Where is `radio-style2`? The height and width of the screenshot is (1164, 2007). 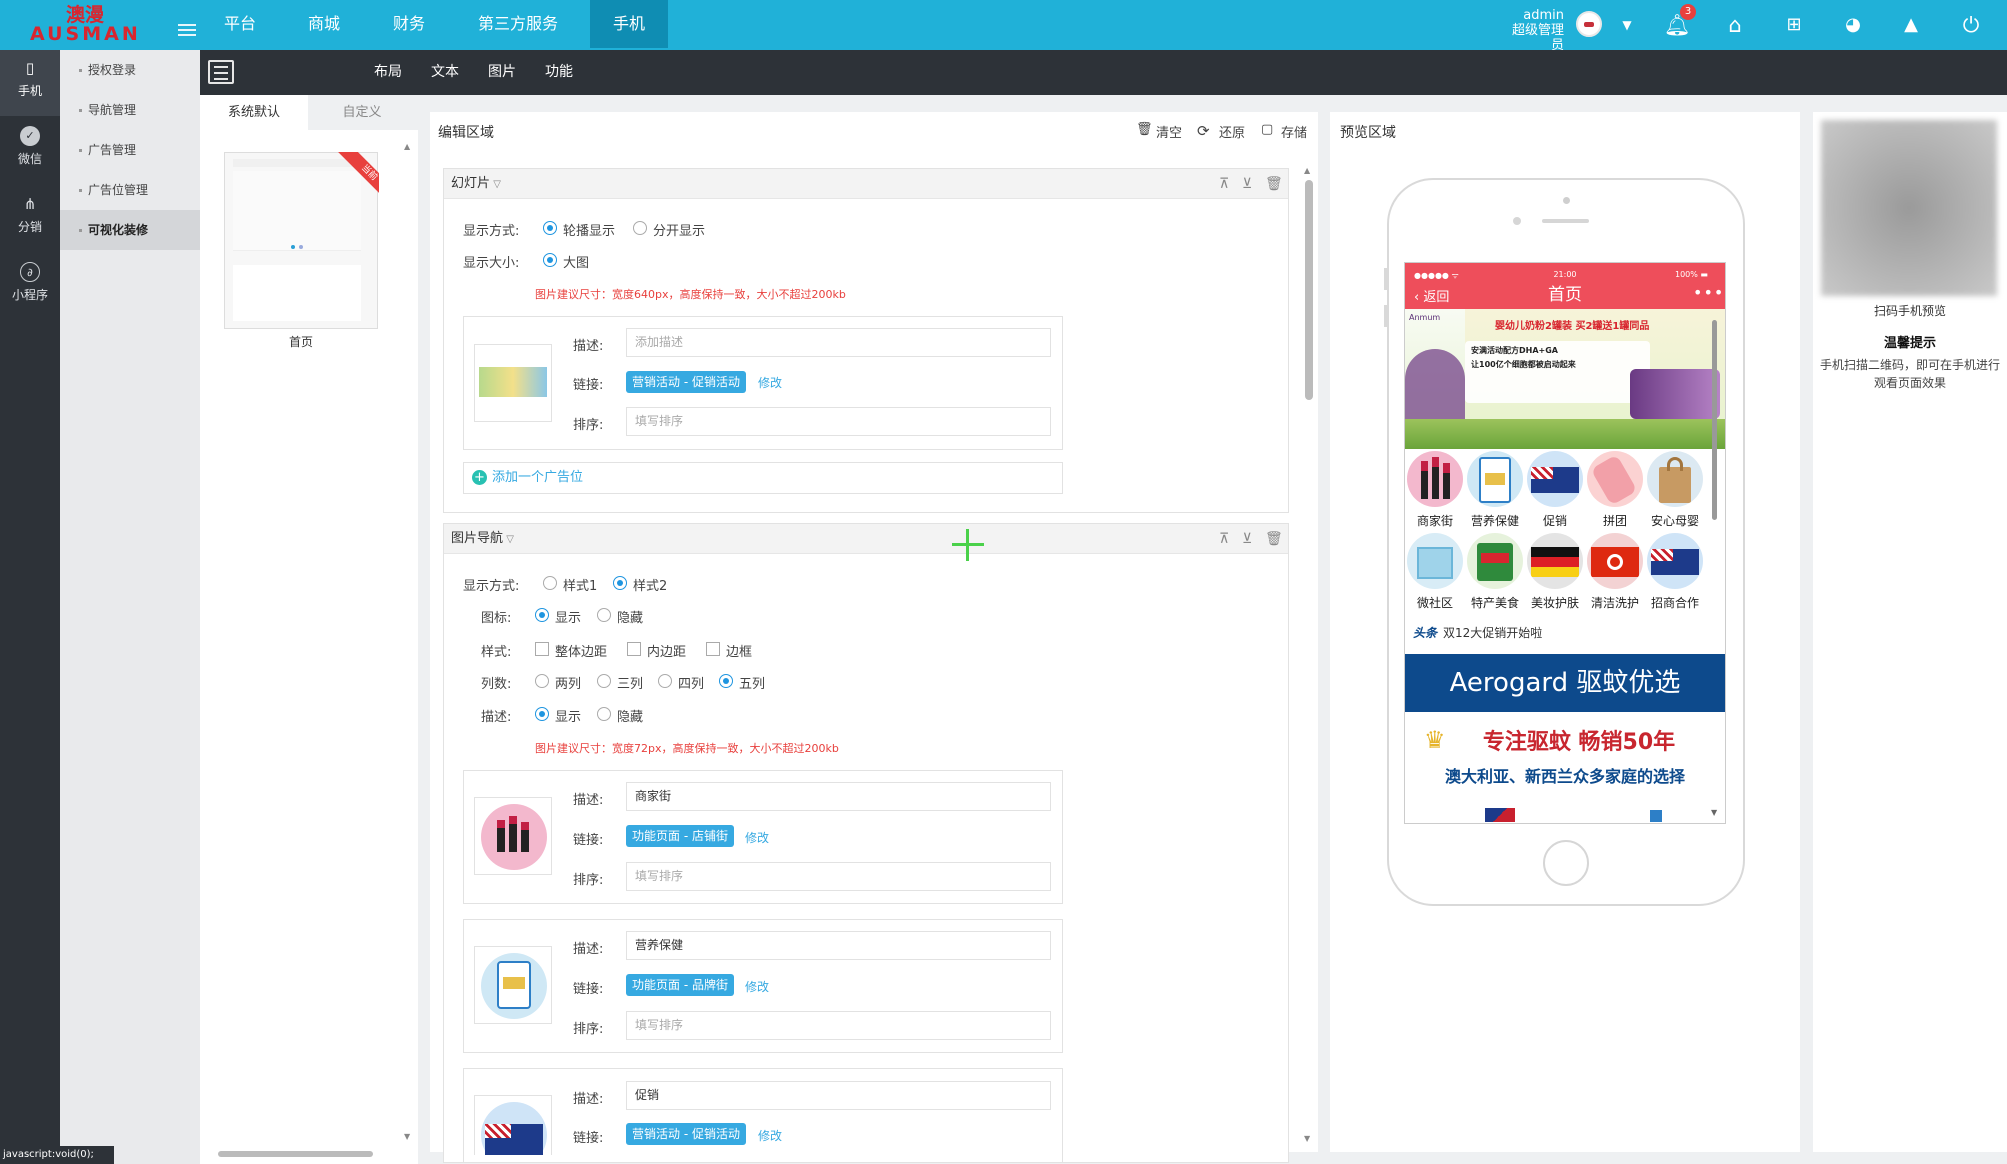 radio-style2 is located at coordinates (620, 583).